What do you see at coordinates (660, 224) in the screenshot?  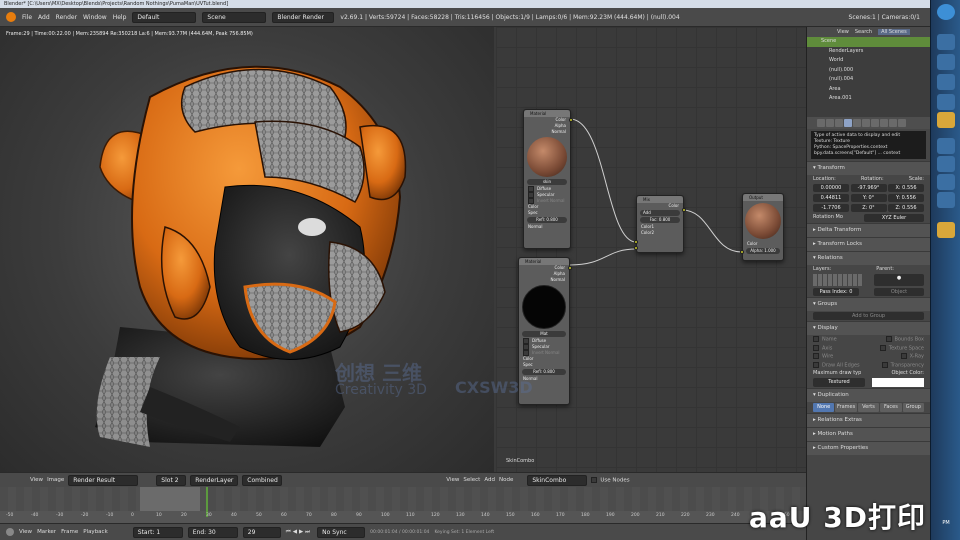 I see `mix-node: Mix Color Add Fac: 0.800 Color1 Color2` at bounding box center [660, 224].